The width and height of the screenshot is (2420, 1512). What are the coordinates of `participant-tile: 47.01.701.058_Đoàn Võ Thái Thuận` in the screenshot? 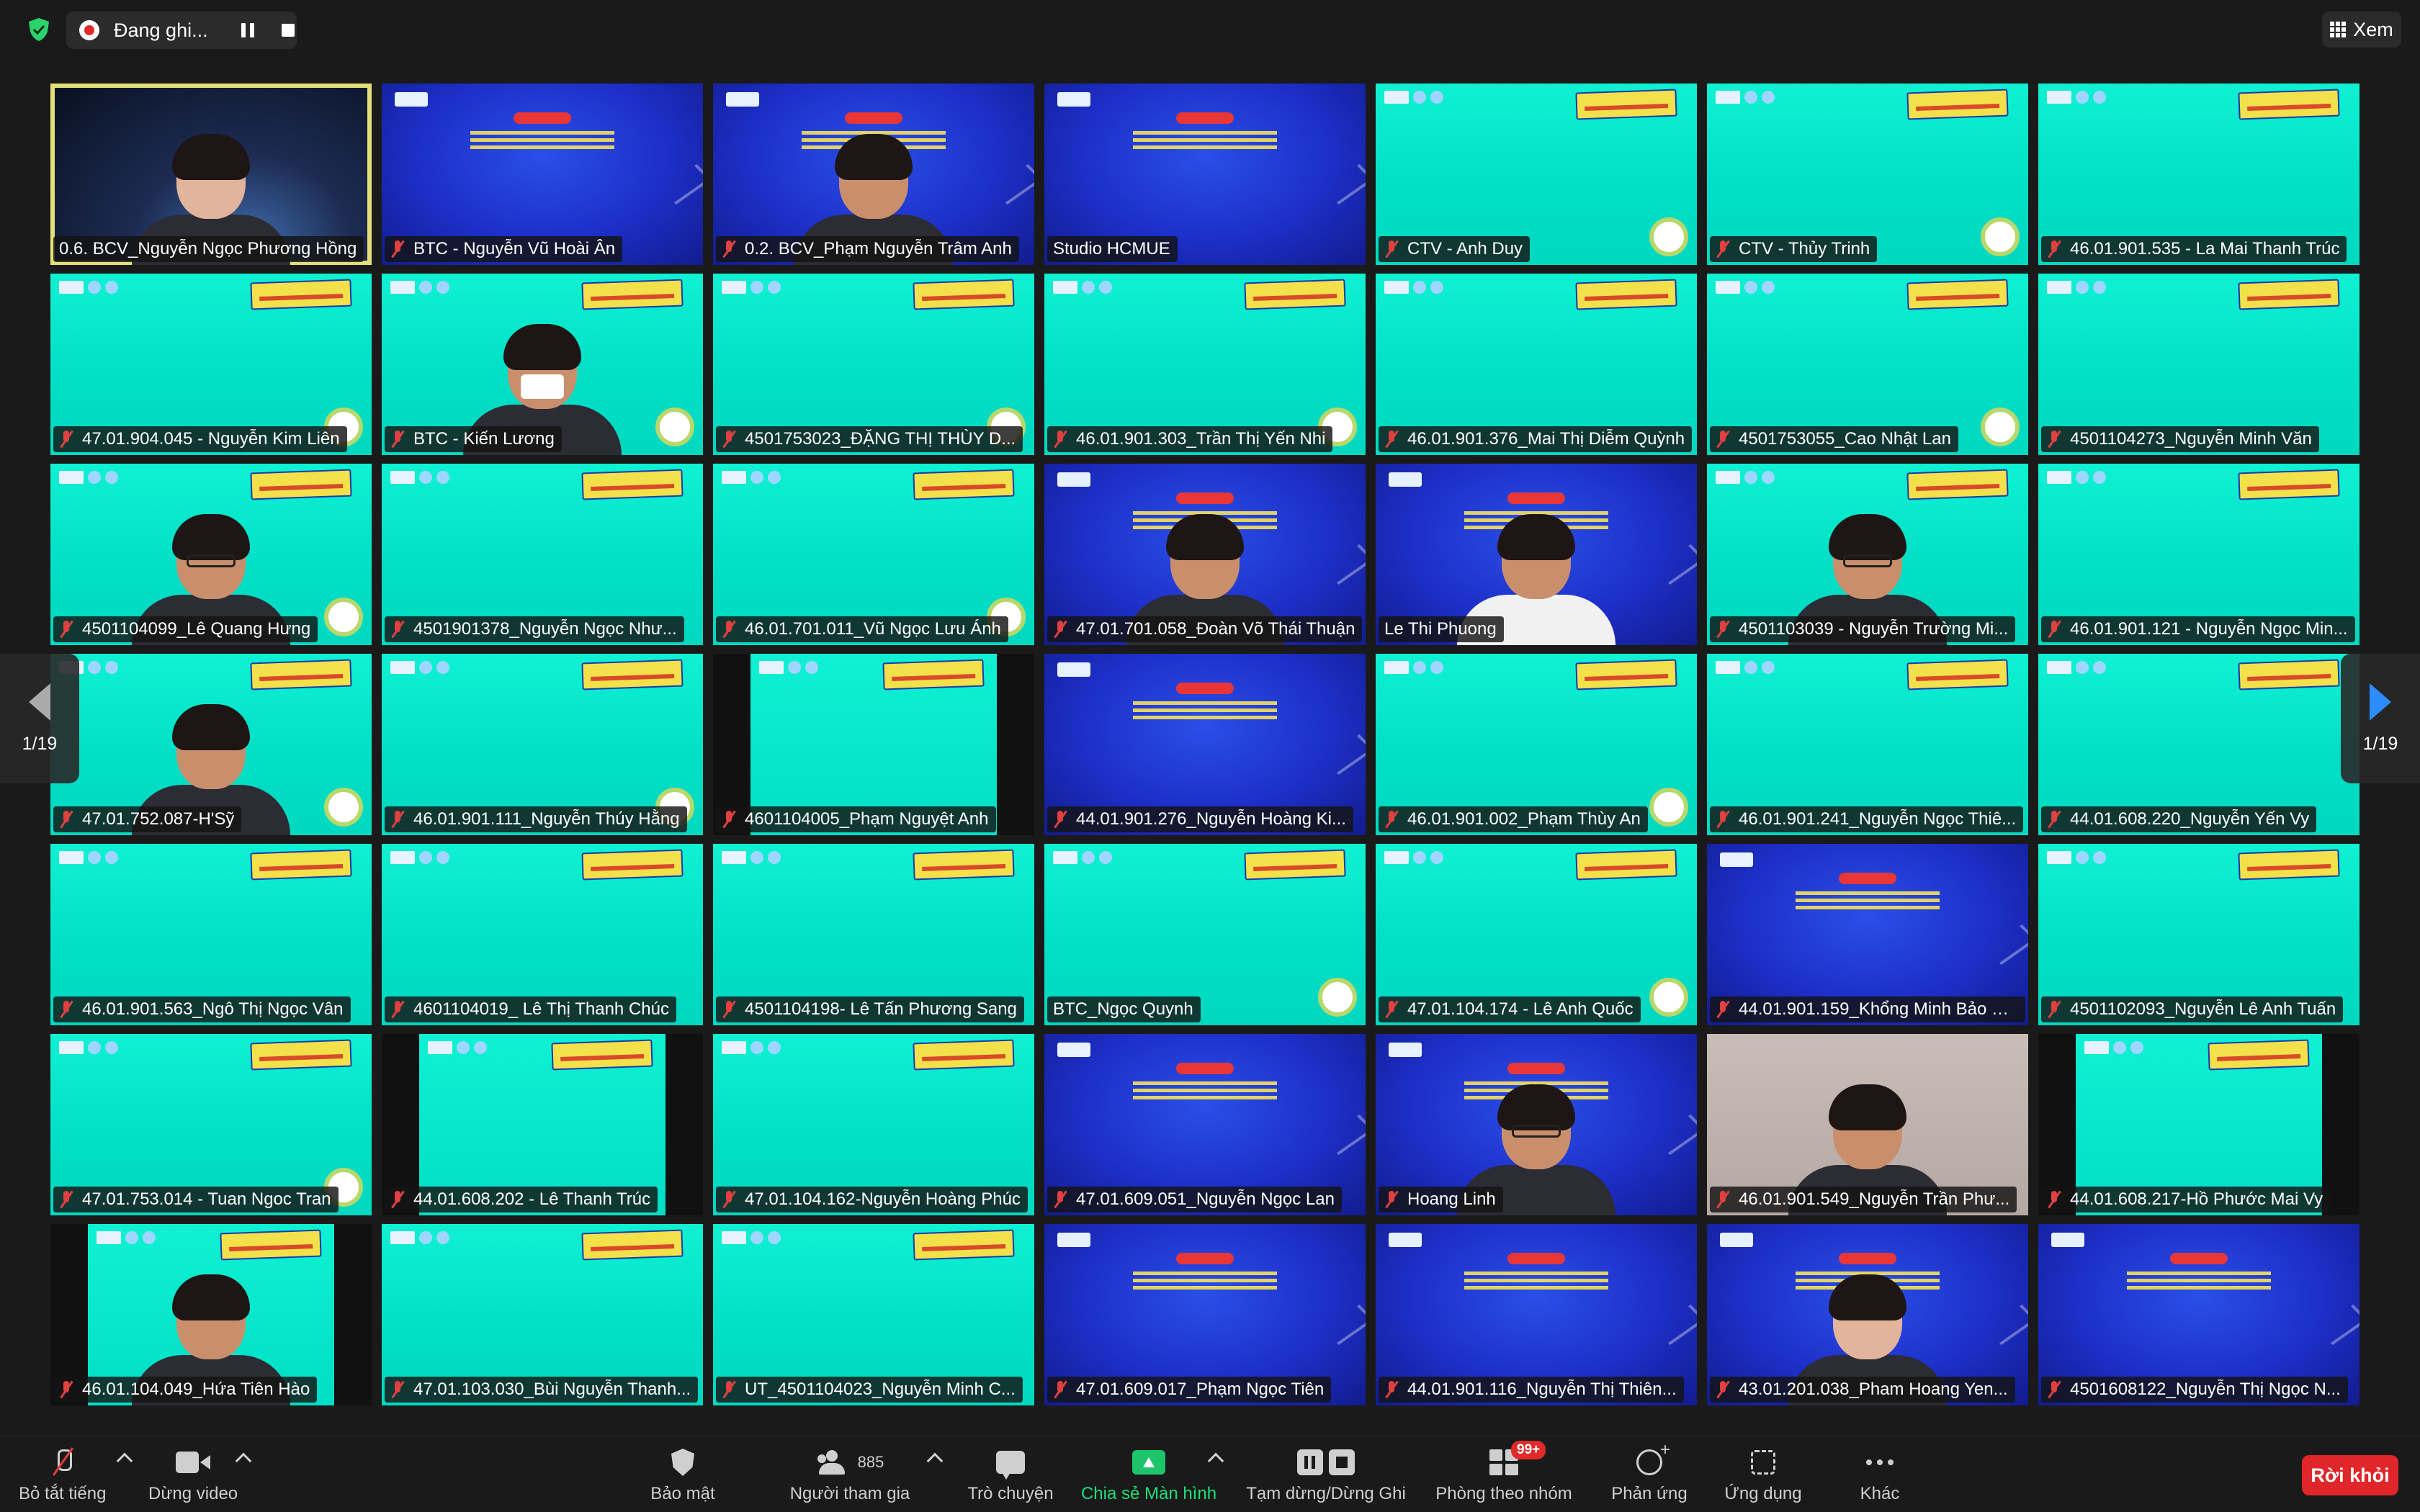 It's located at (1205, 554).